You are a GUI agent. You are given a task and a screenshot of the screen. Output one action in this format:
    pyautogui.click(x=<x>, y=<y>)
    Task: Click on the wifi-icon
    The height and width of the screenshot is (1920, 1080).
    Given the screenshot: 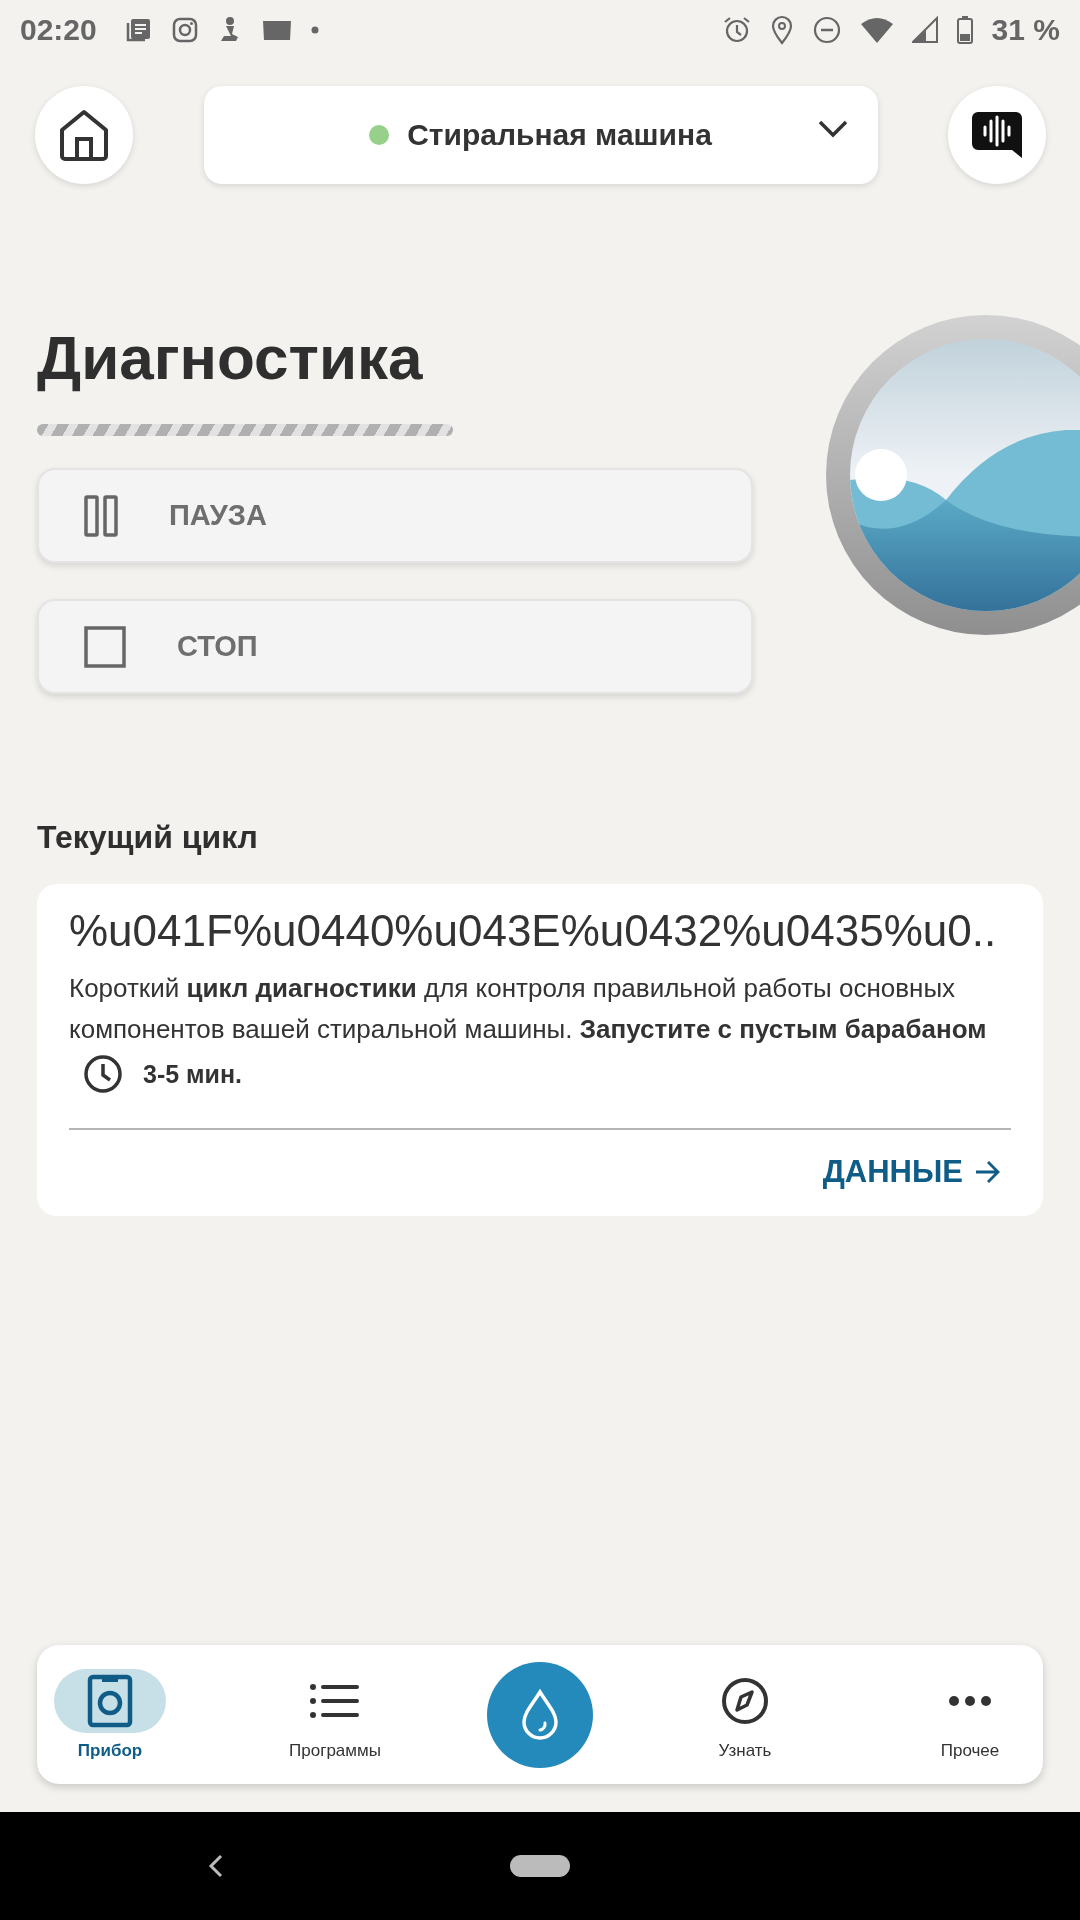 What is the action you would take?
    pyautogui.click(x=876, y=30)
    